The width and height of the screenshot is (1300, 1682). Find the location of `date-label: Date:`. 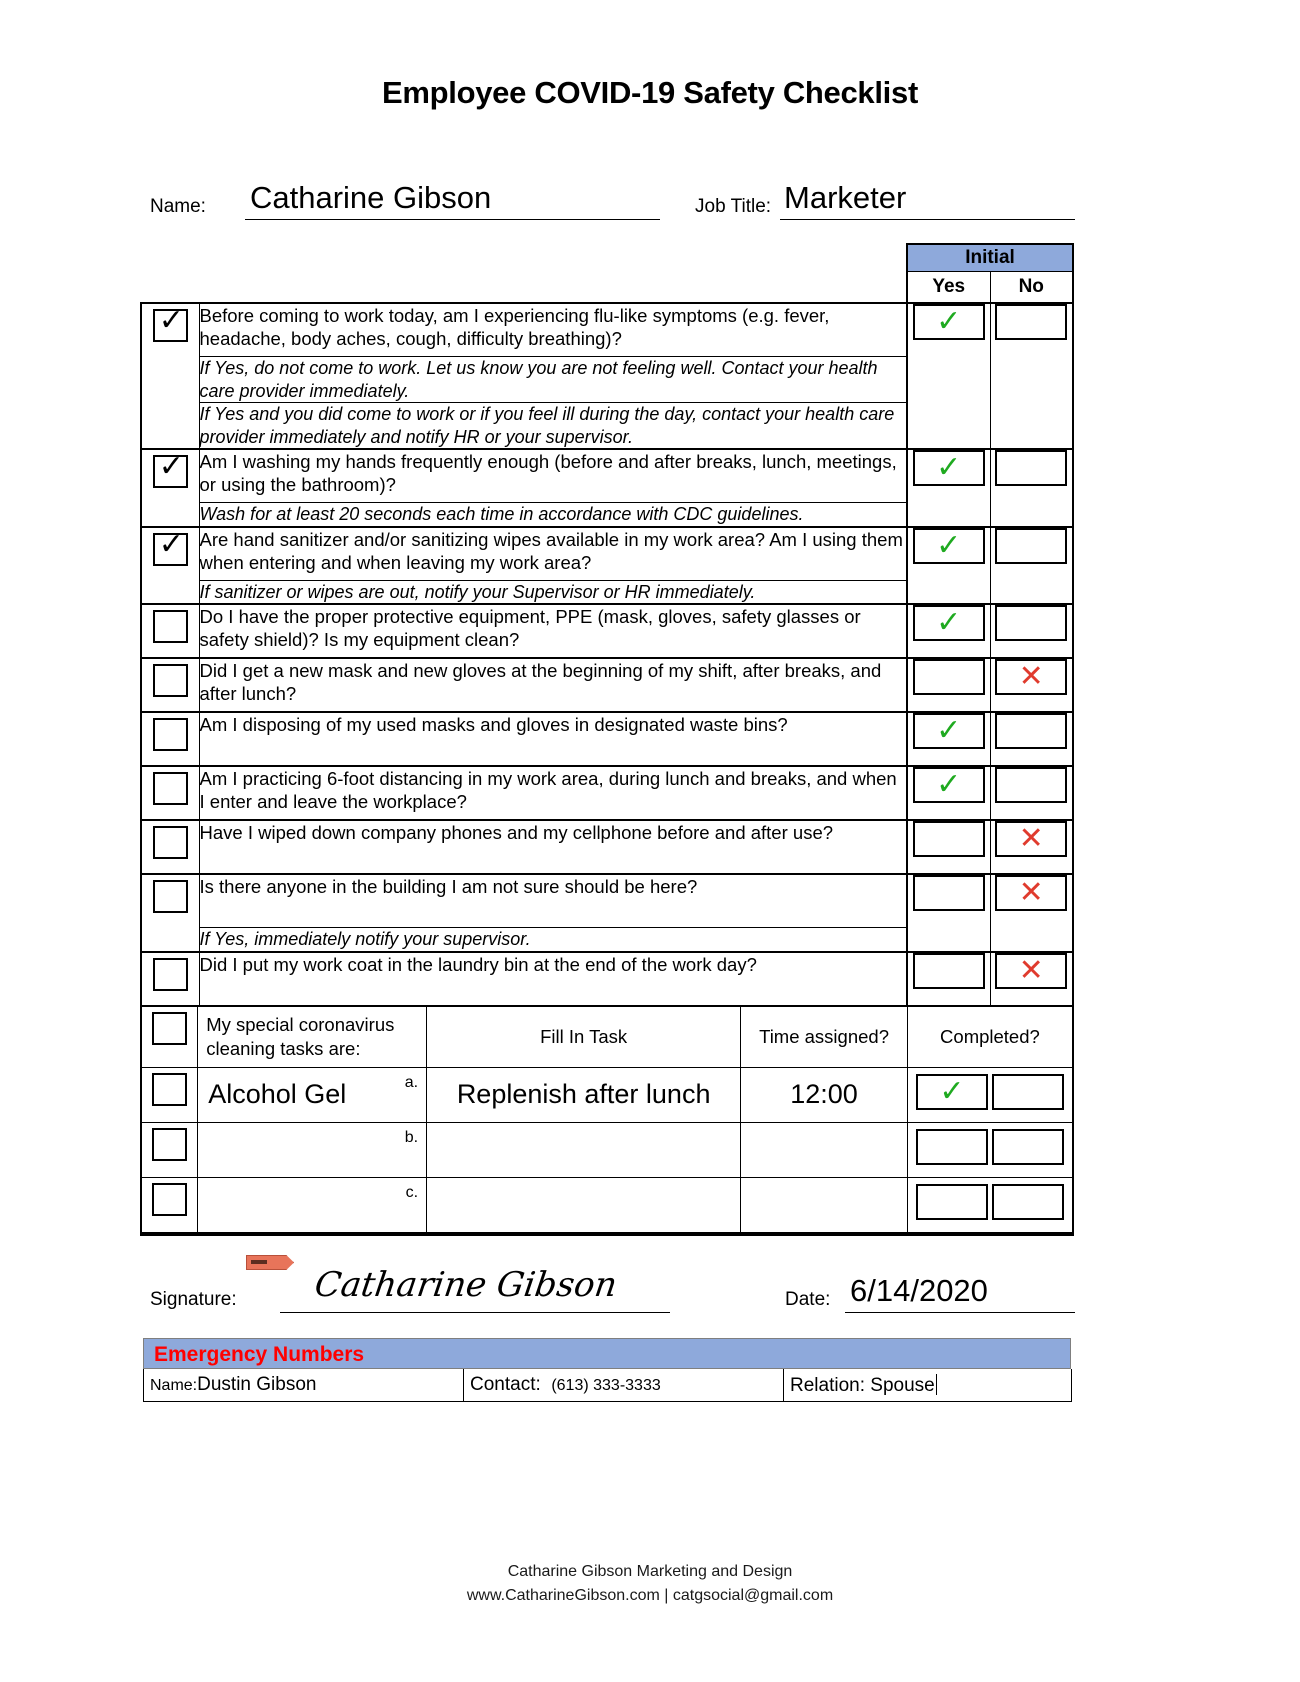

date-label: Date: is located at coordinates (808, 1299).